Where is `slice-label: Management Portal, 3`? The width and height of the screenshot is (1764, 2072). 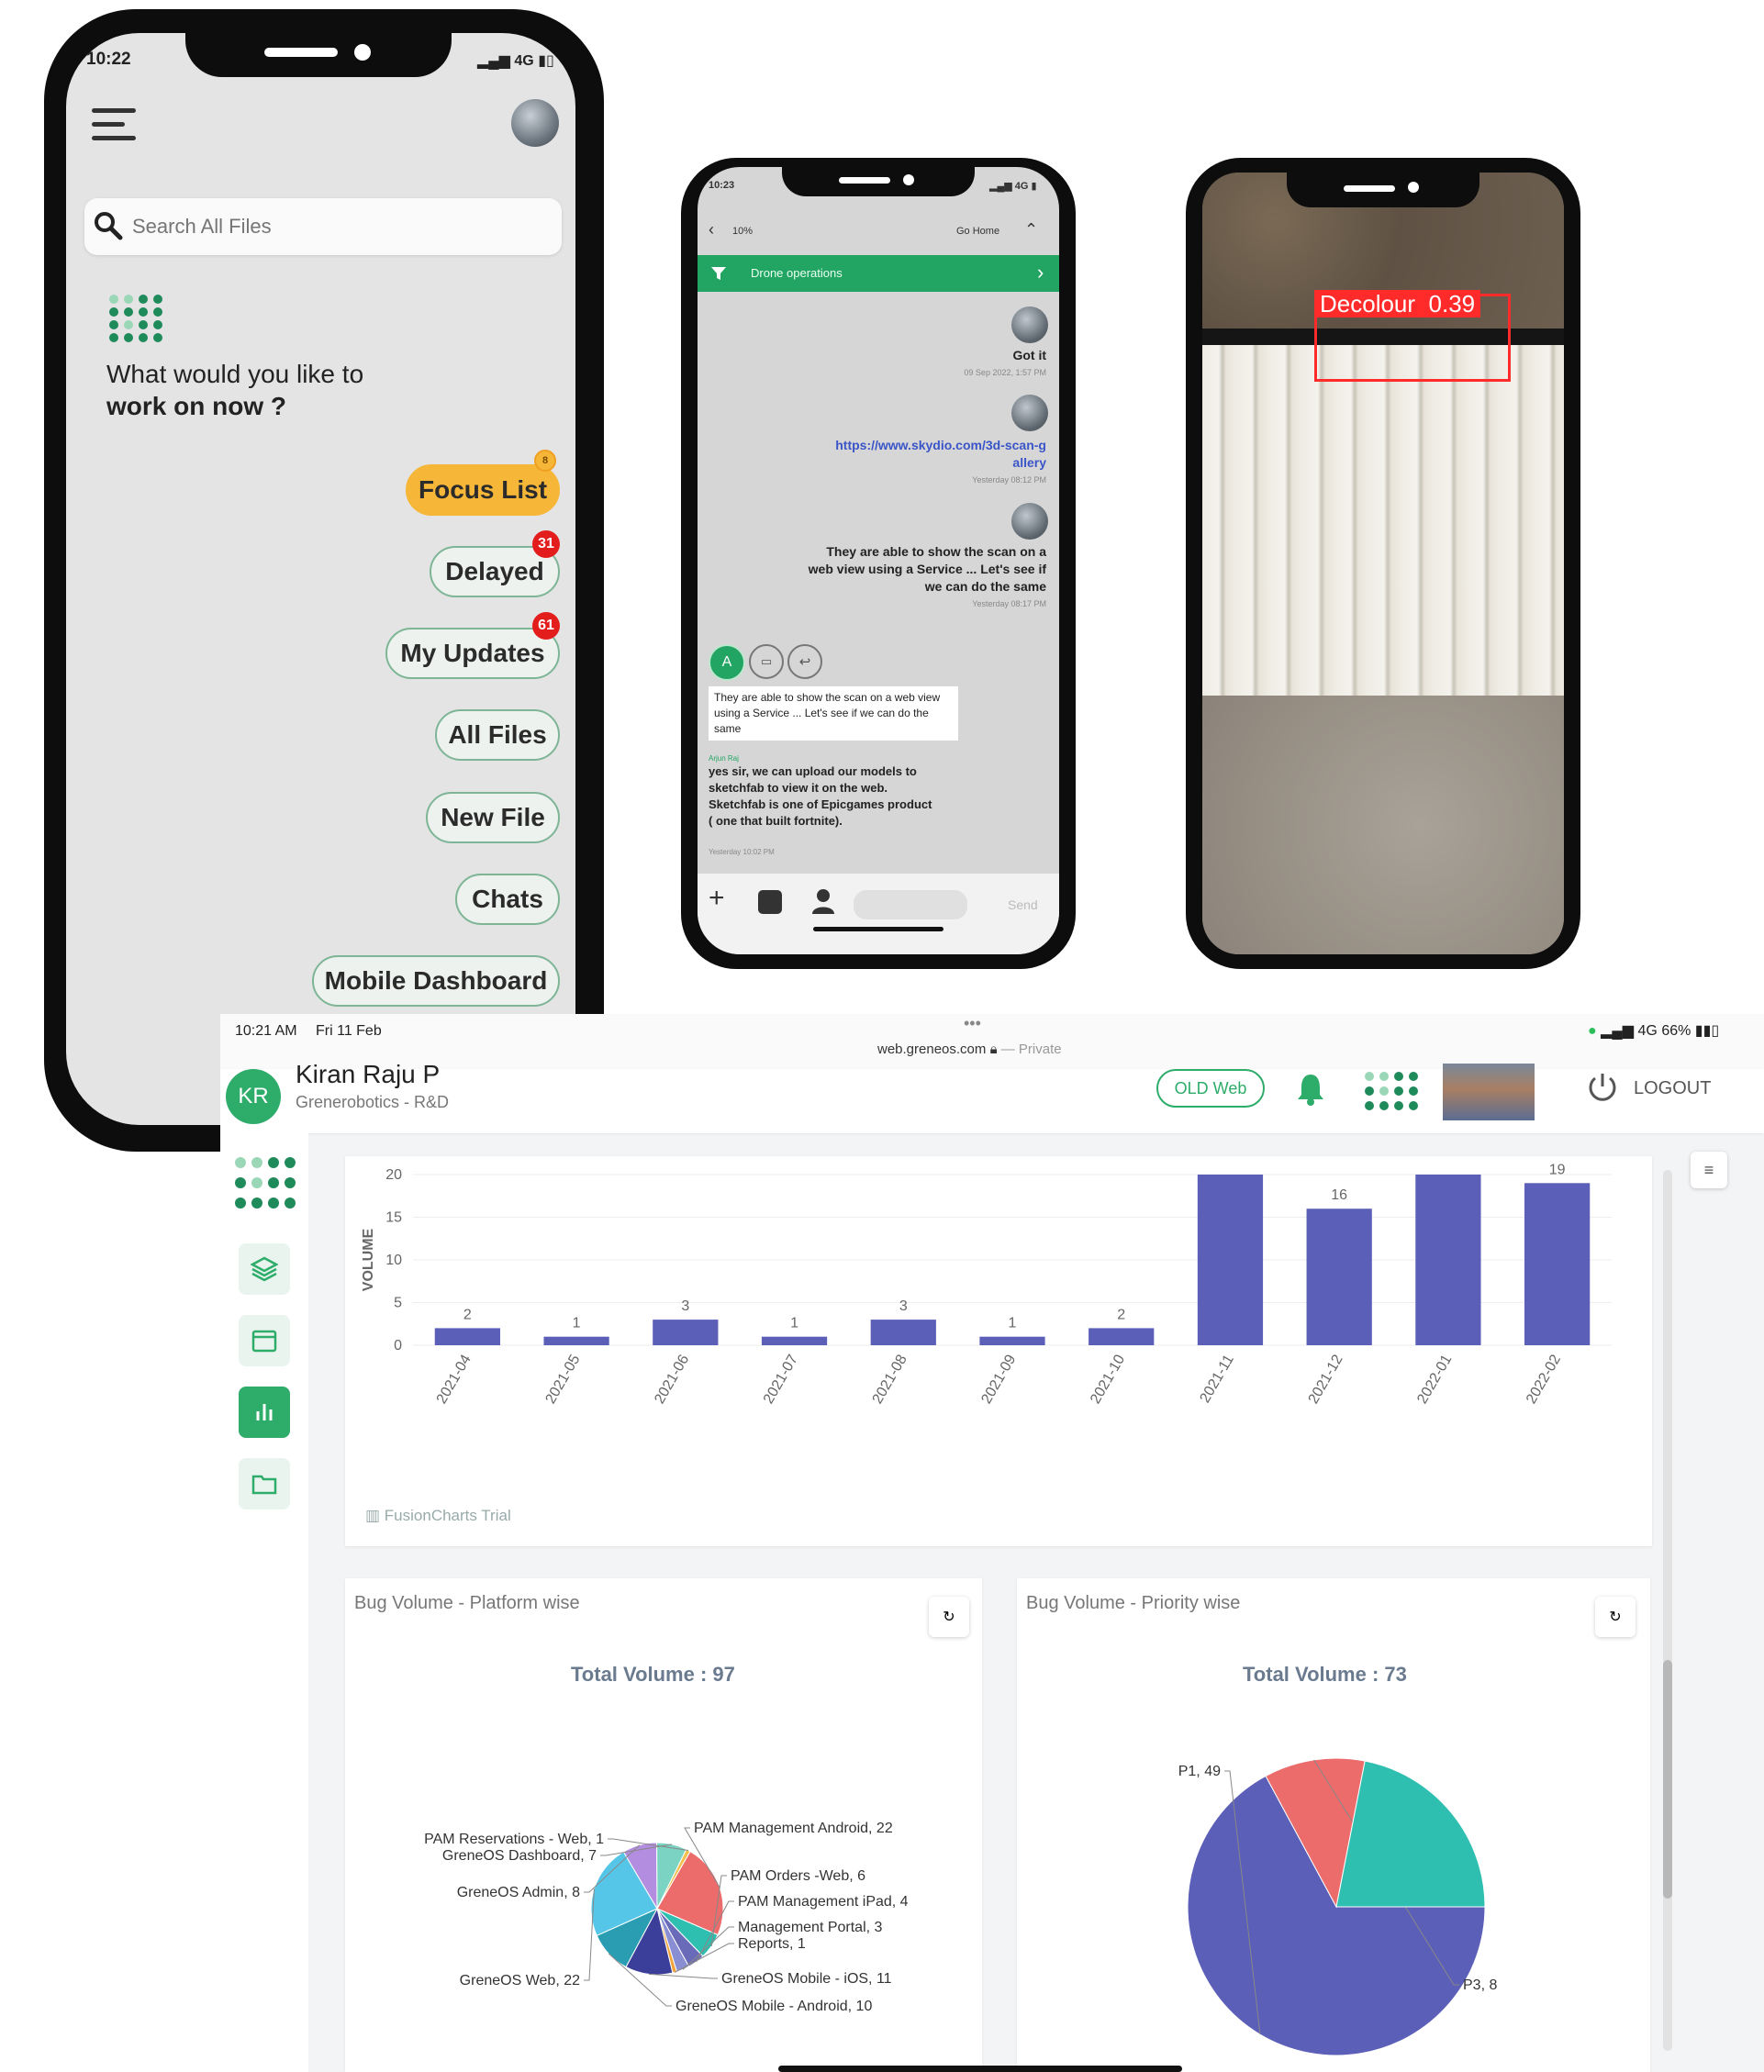 slice-label: Management Portal, 3 is located at coordinates (810, 1927).